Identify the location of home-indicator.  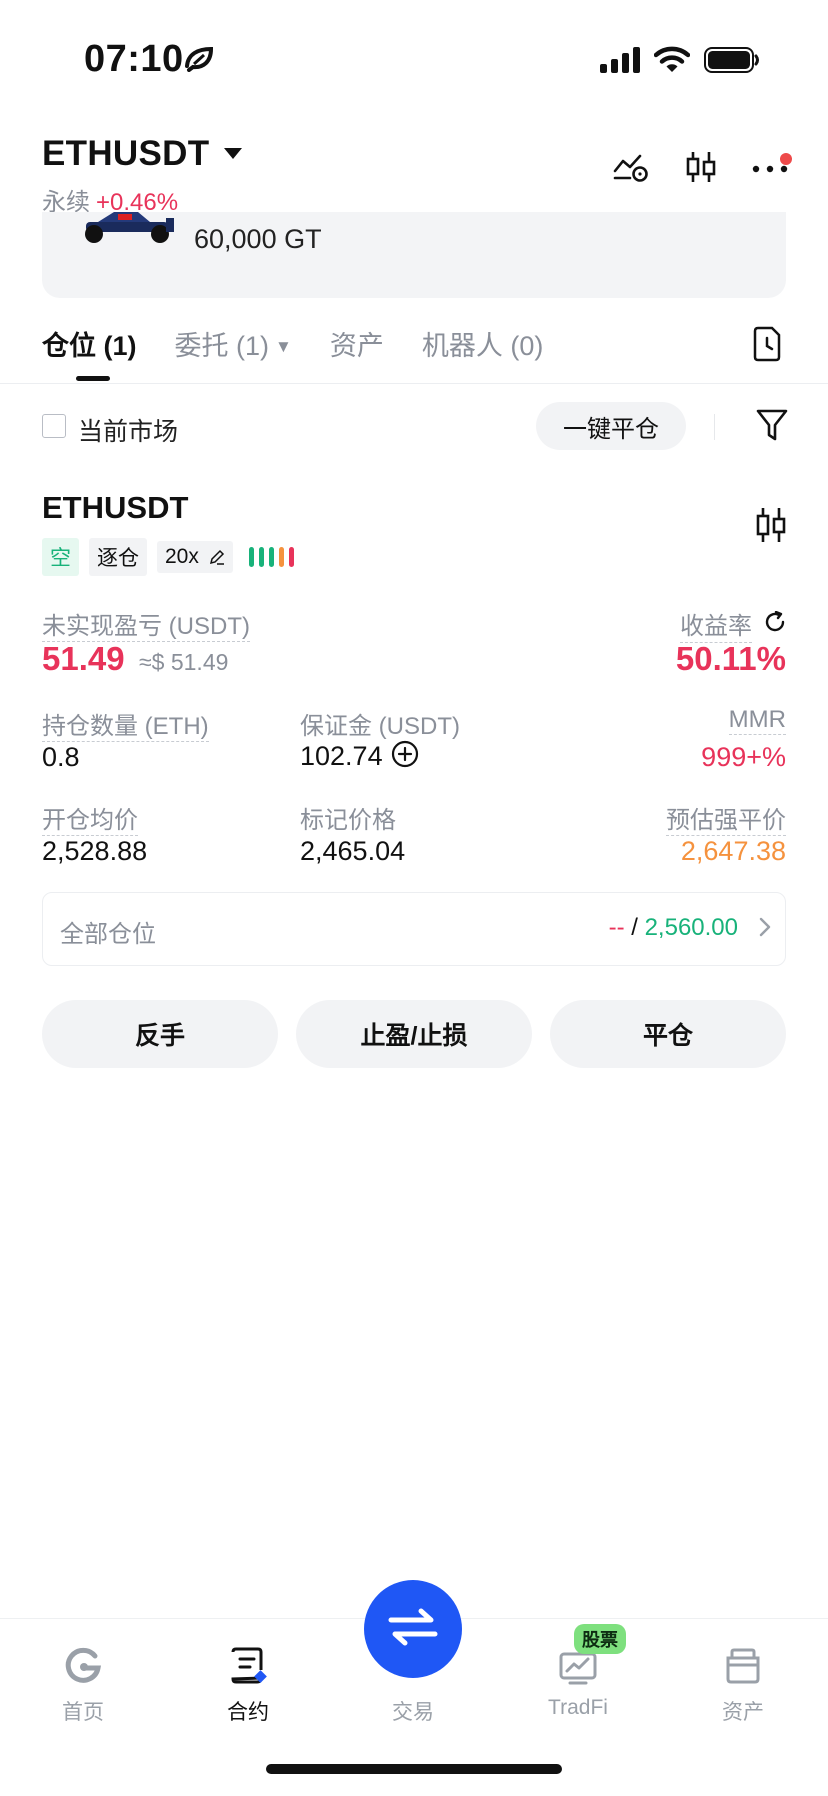
(414, 1769).